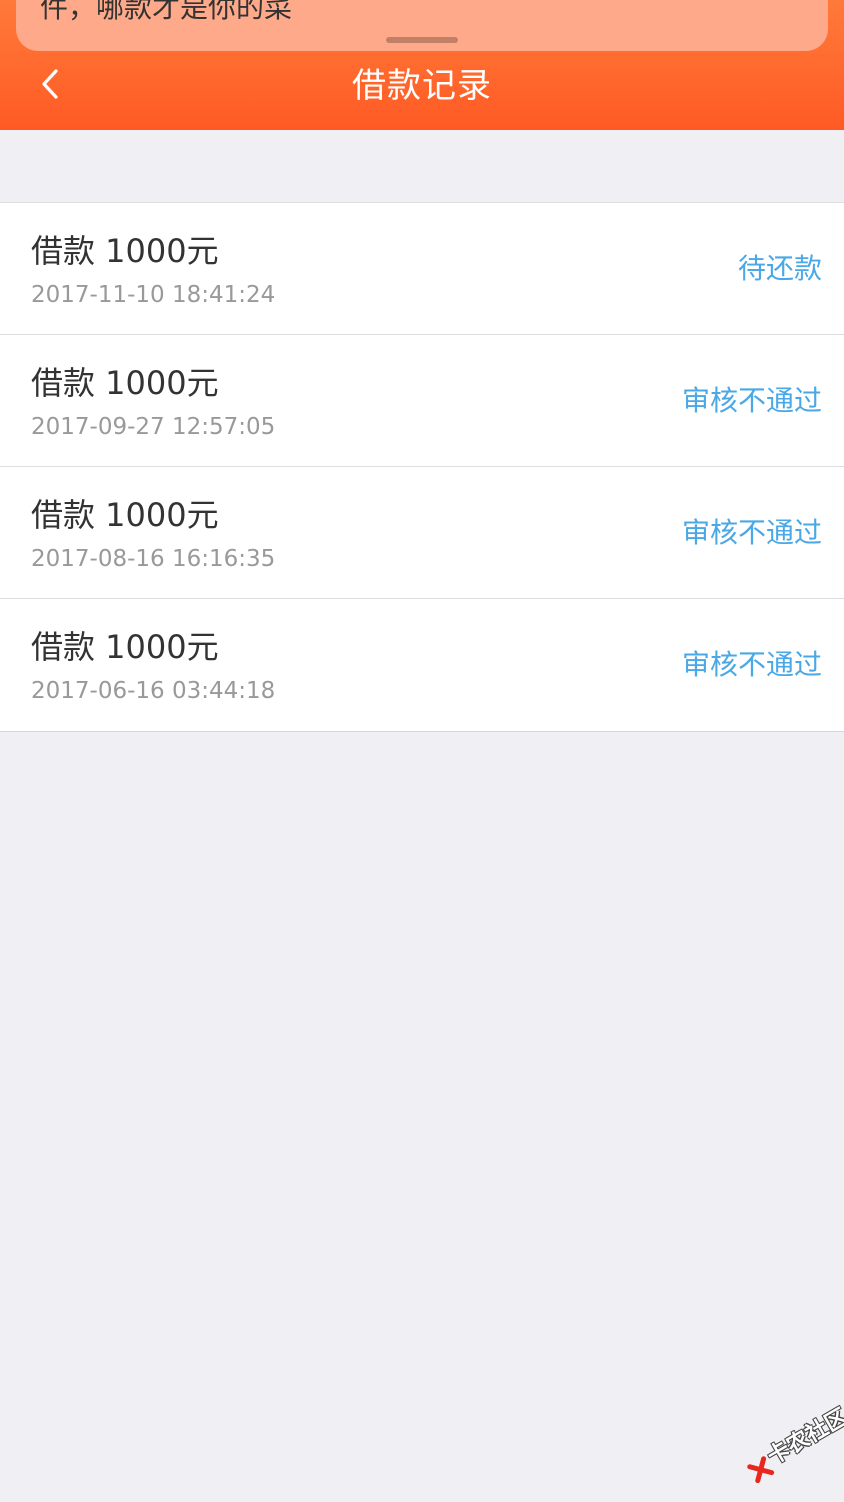 The height and width of the screenshot is (1502, 844). Describe the element at coordinates (153, 427) in the screenshot. I see `loan-date: 2017-09-27 12:57:05` at that location.